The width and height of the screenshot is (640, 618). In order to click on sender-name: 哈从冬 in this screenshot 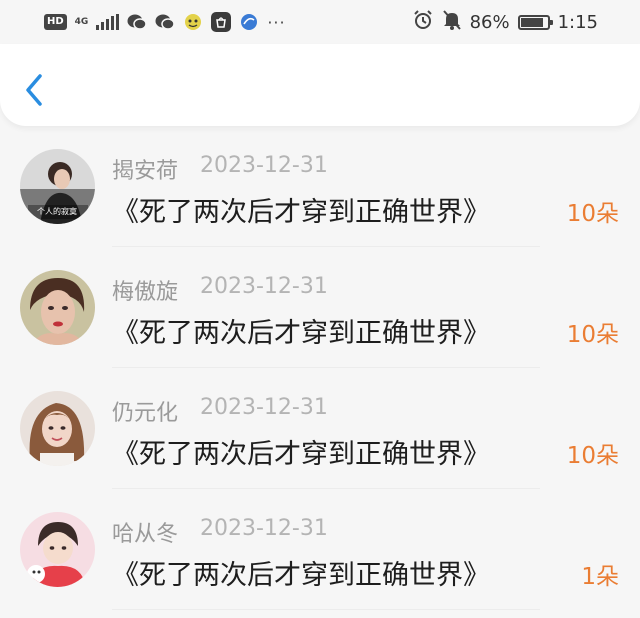, I will do `click(145, 534)`.